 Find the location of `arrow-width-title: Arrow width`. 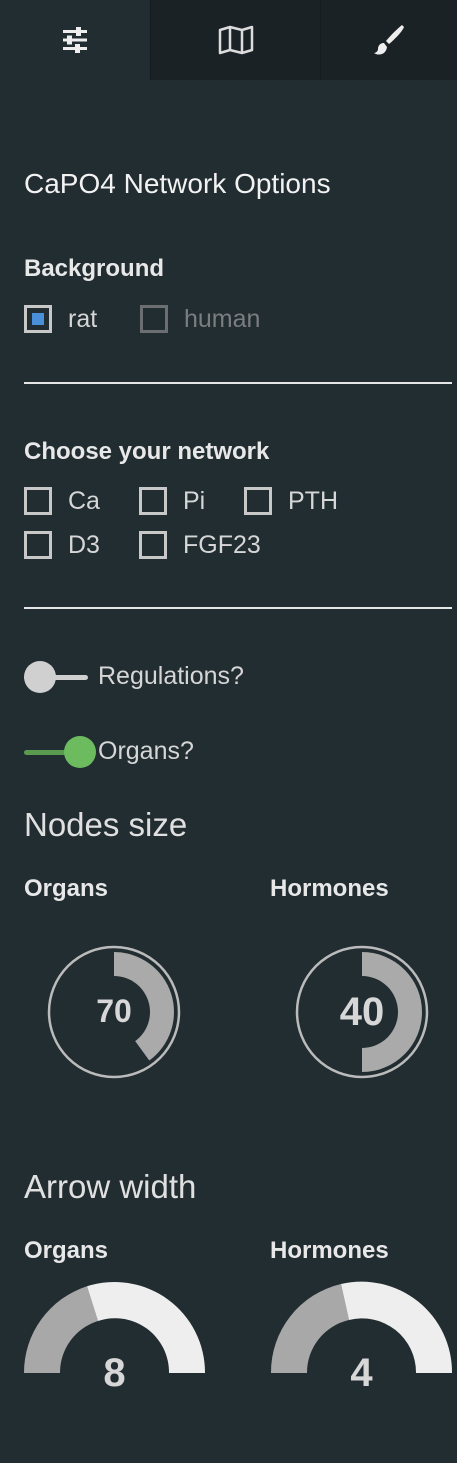

arrow-width-title: Arrow width is located at coordinates (110, 1186).